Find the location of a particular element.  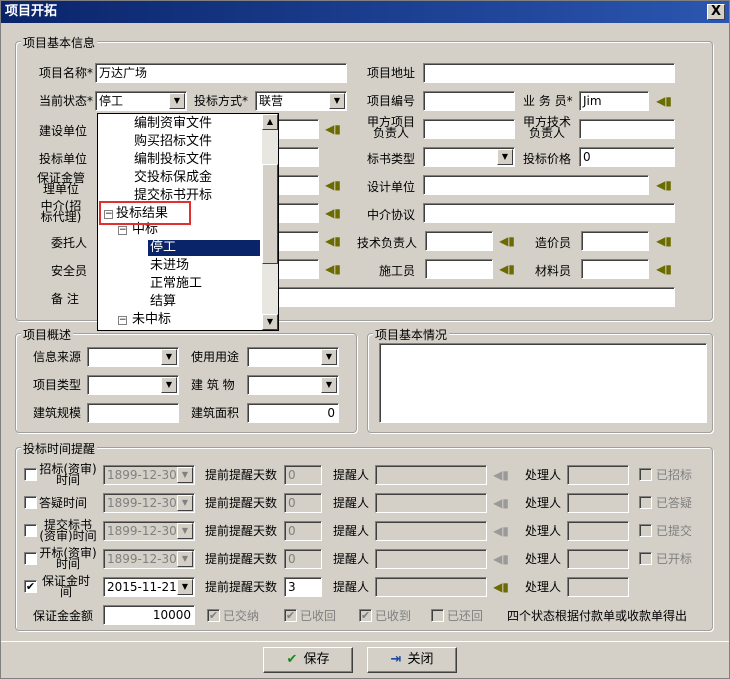

reminder-date-3: 1899-12-30 ▼ is located at coordinates (149, 559).